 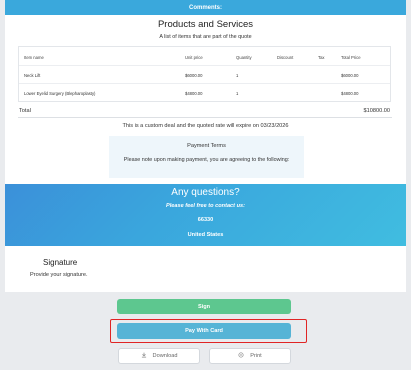 I want to click on download-button: Download, so click(x=159, y=356).